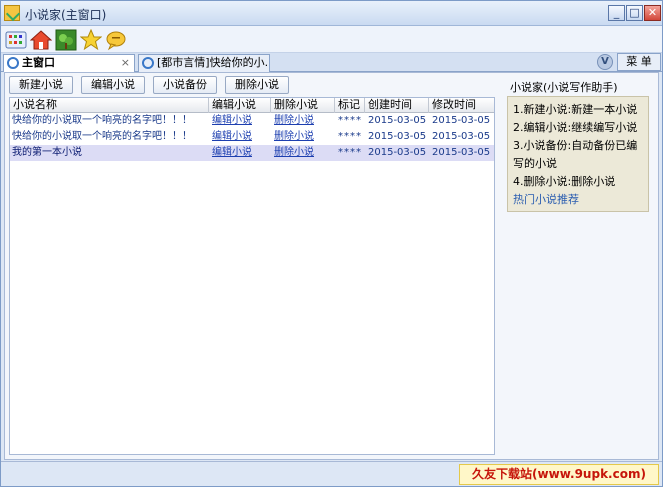 The image size is (663, 487). What do you see at coordinates (575, 127) in the screenshot?
I see `help-line: 2.编辑小说:继续编写小说` at bounding box center [575, 127].